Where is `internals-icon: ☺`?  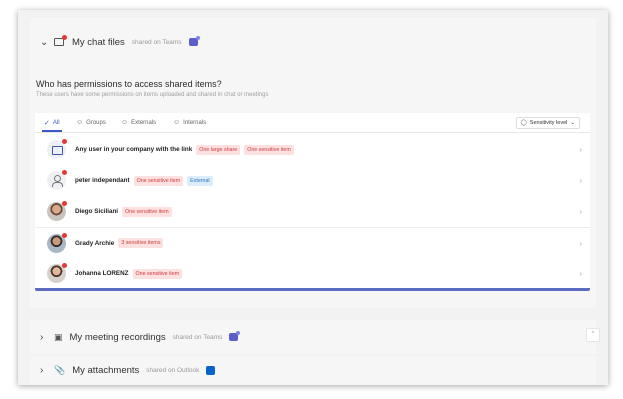
internals-icon: ☺ is located at coordinates (177, 122).